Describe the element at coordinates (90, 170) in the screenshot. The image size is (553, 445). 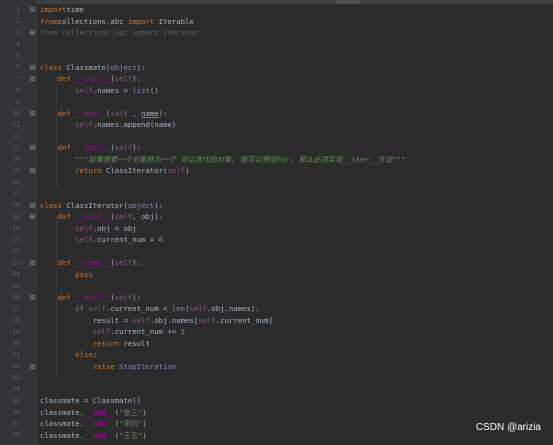
I see `code-token: return` at that location.